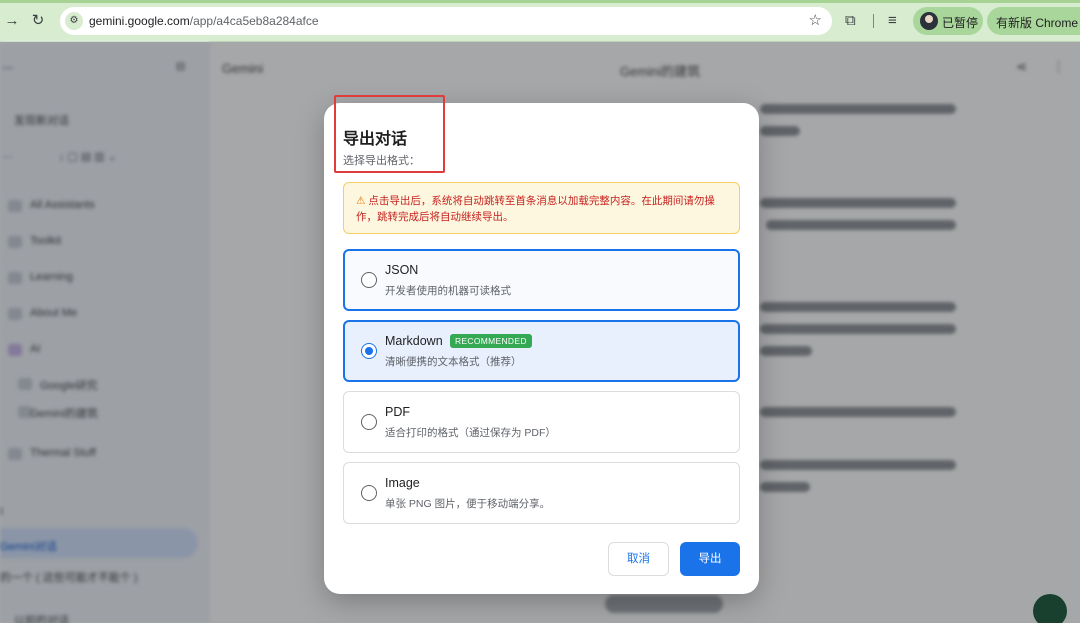  What do you see at coordinates (638, 559) in the screenshot?
I see `cancel-button: 取消` at bounding box center [638, 559].